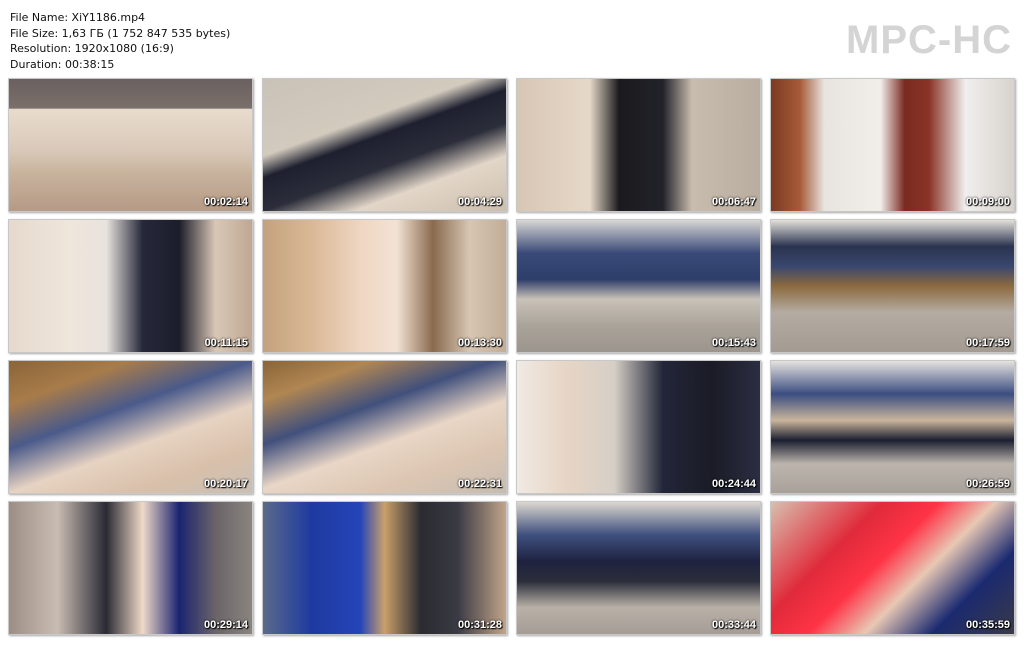  Describe the element at coordinates (225, 625) in the screenshot. I see `thumbnail-timestamp: 00:29:14` at that location.